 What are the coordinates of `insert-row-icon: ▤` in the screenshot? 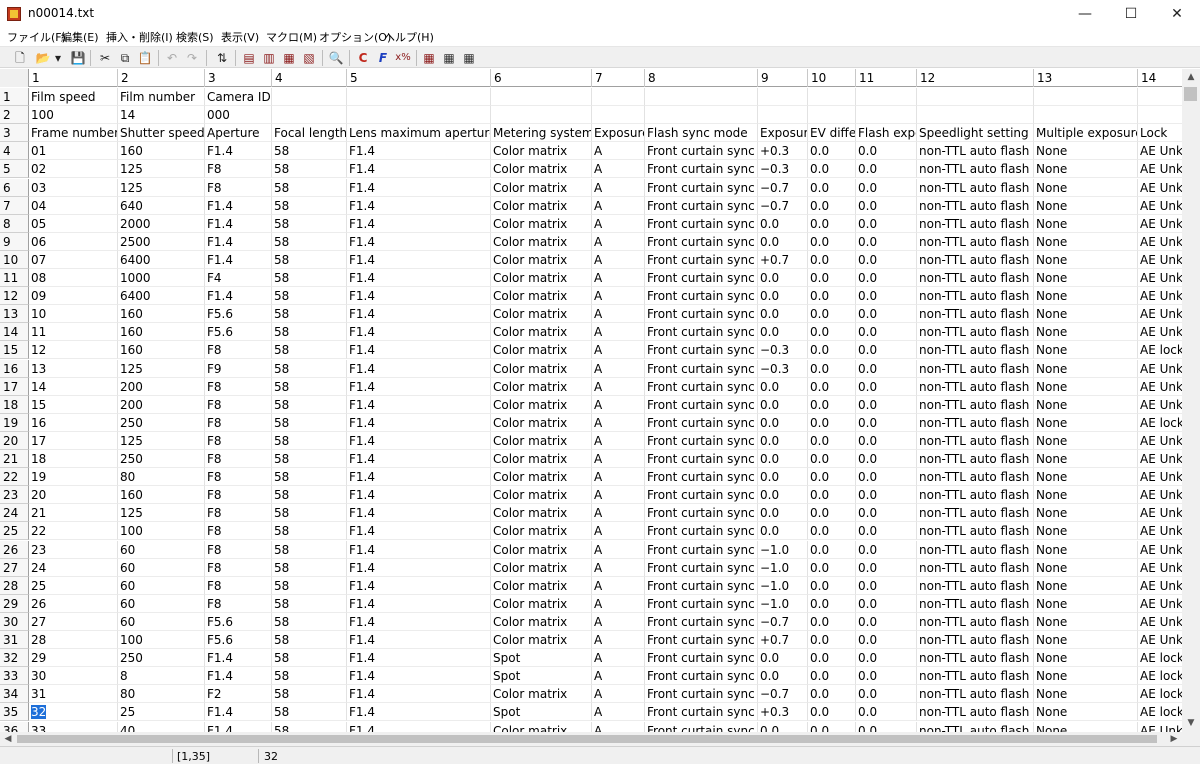 It's located at (249, 58).